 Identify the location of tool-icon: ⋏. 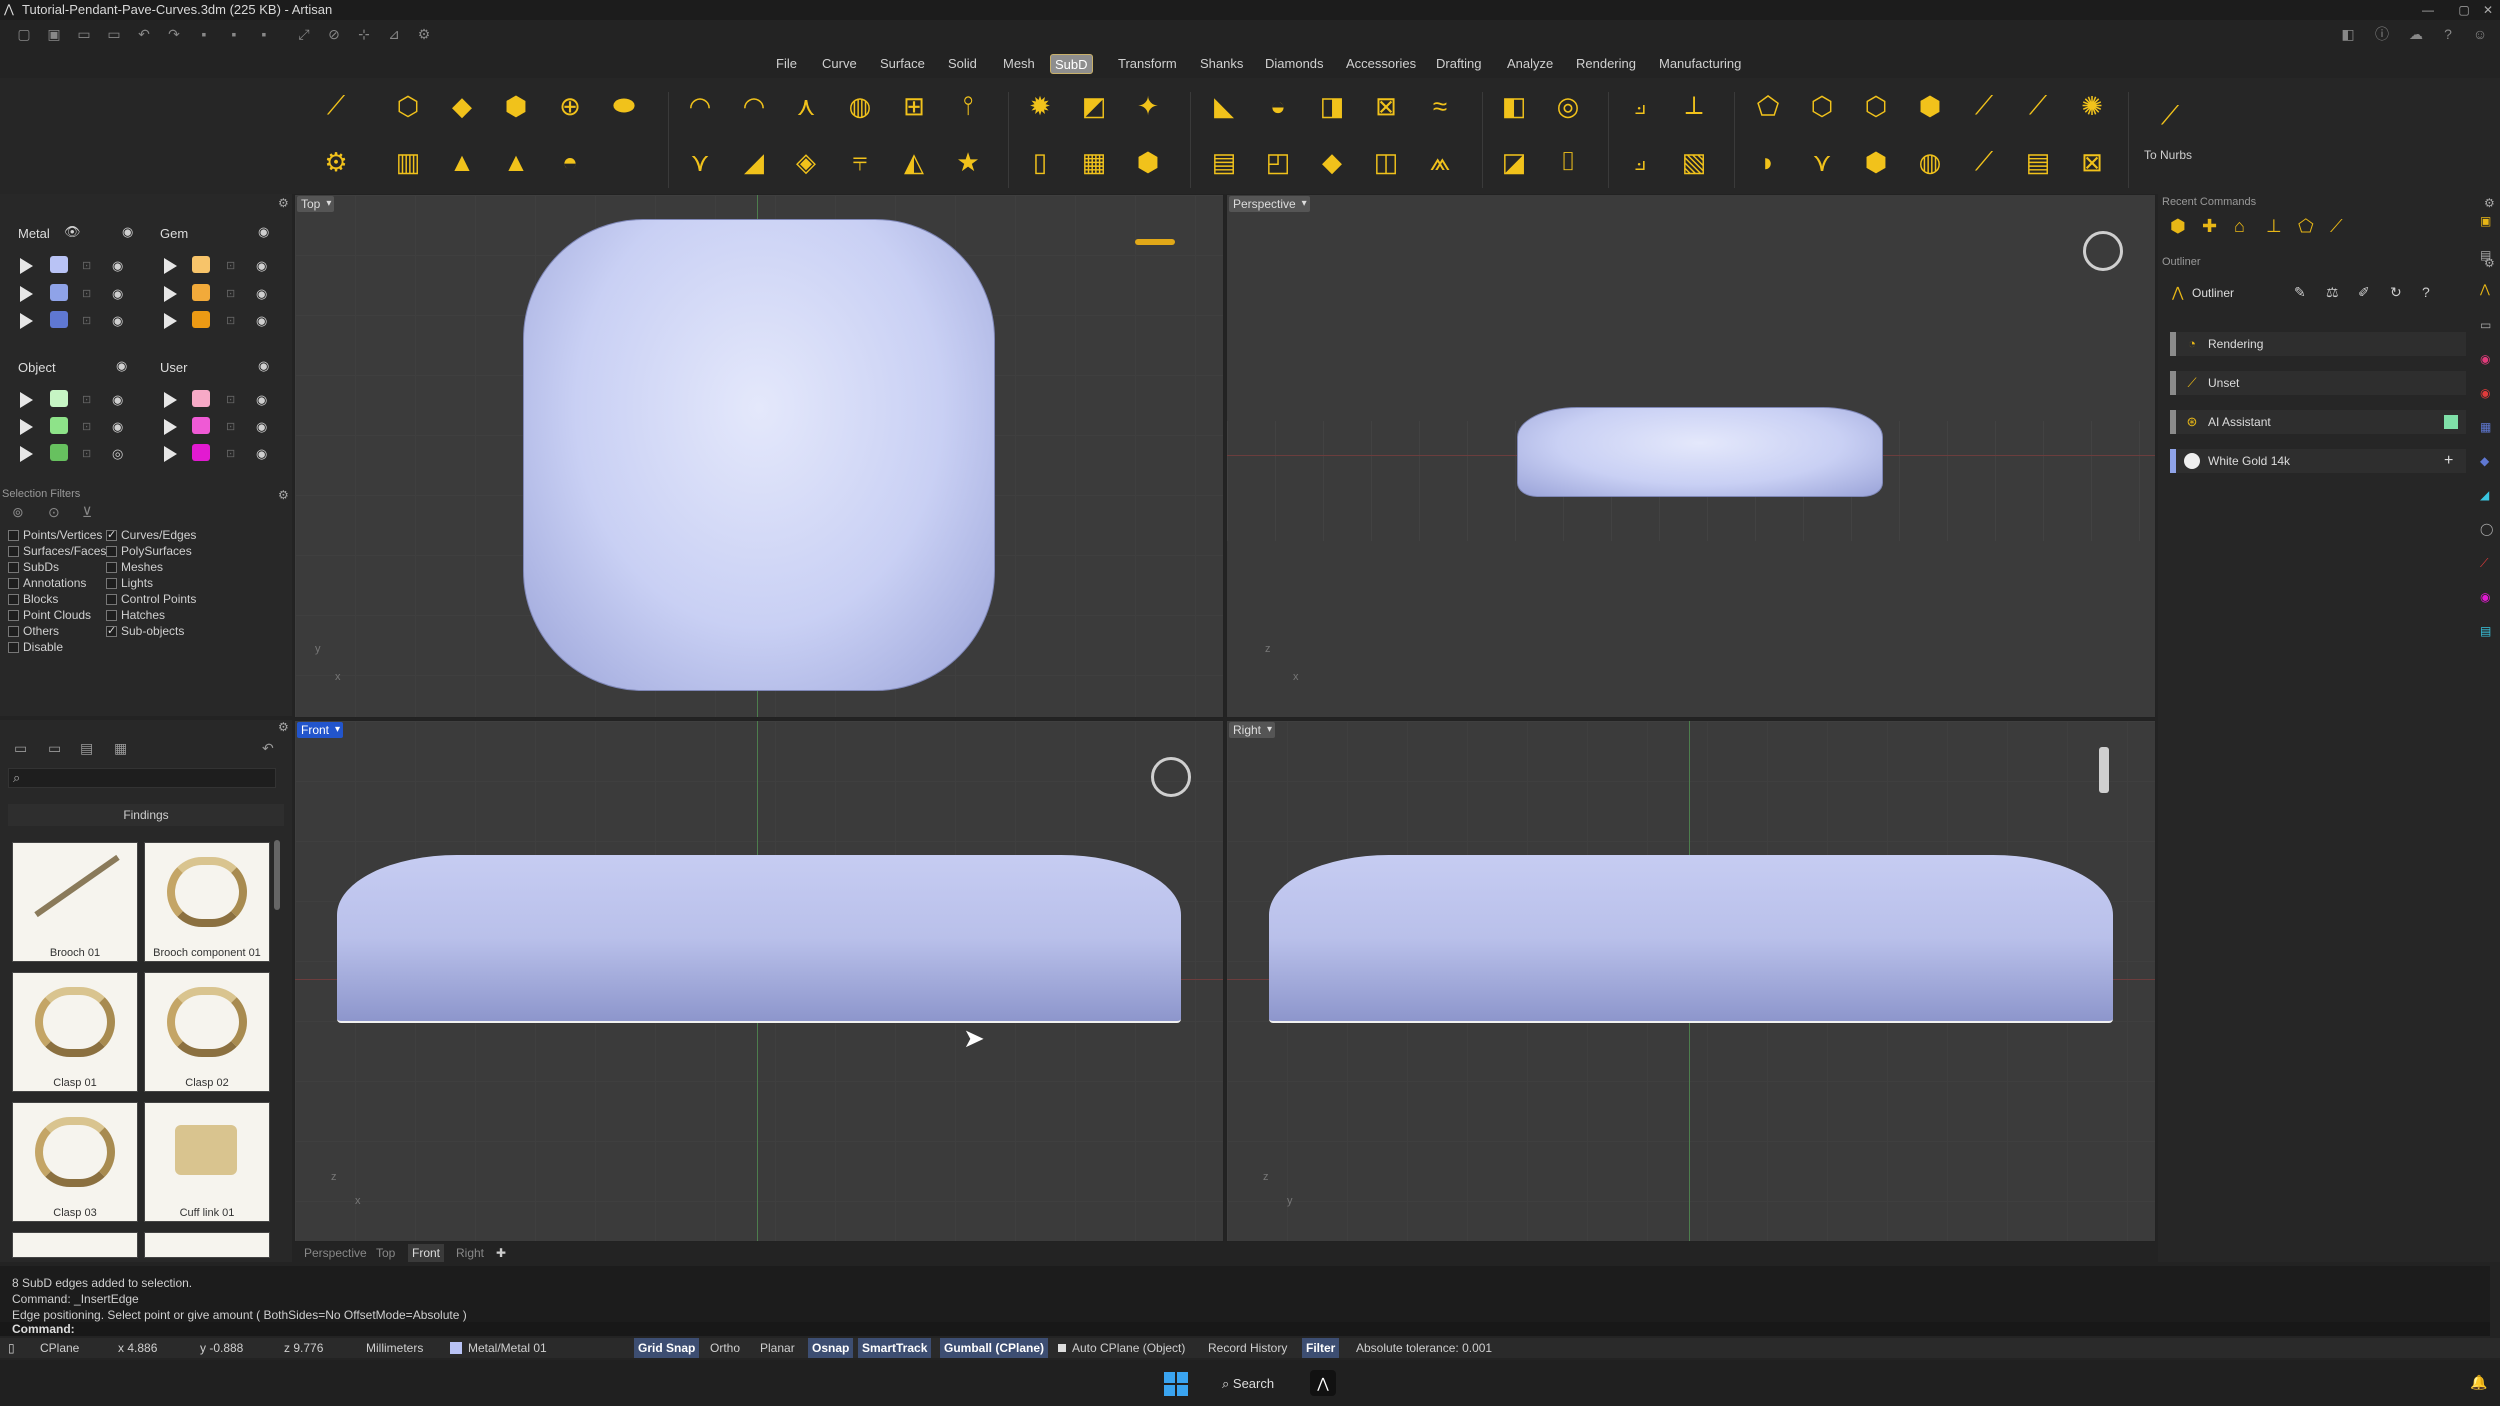
(806, 106).